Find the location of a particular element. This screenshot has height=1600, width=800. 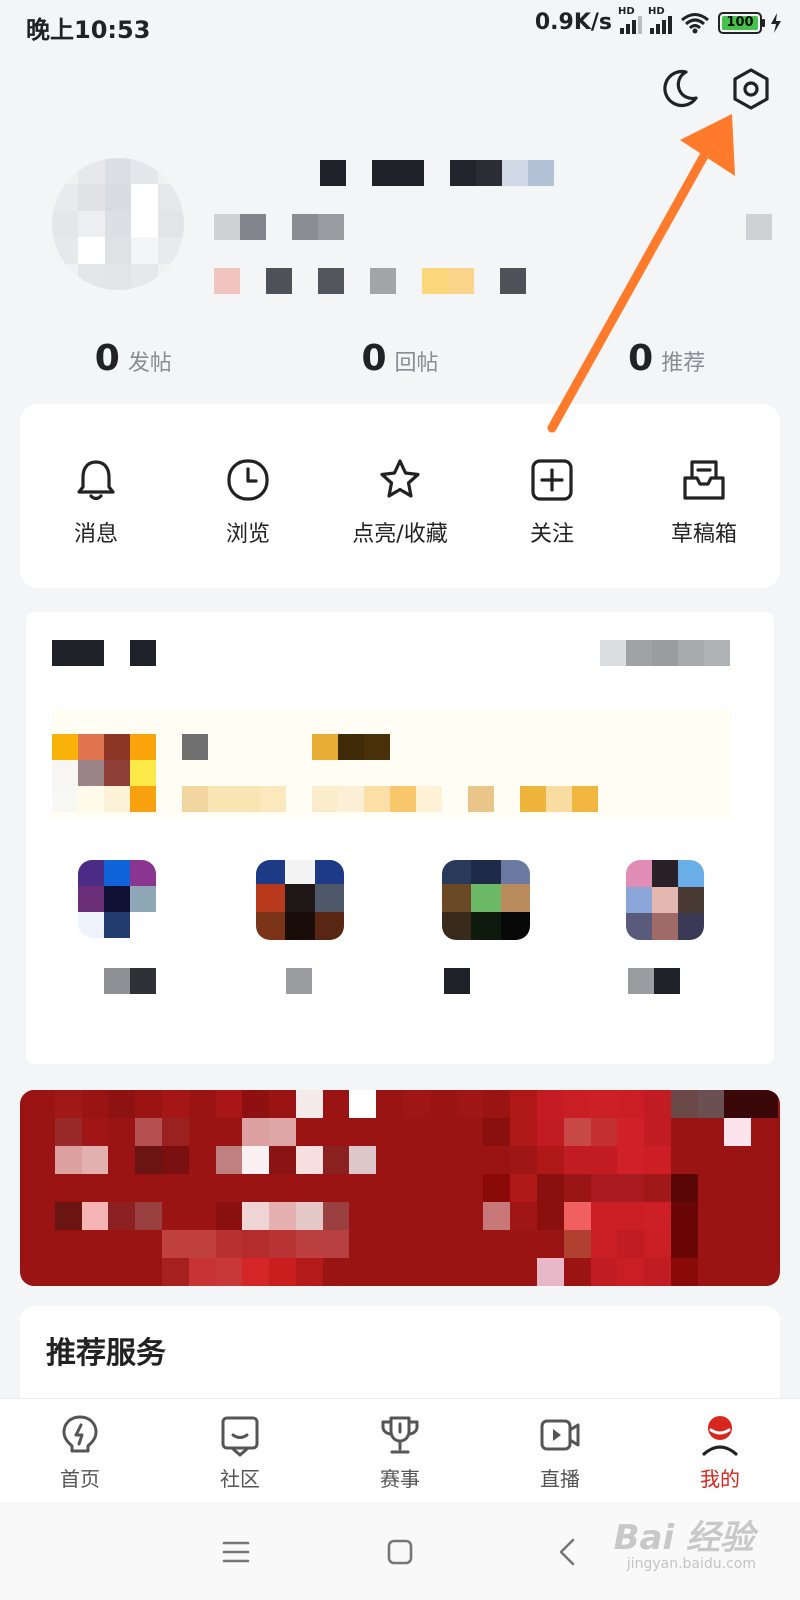

username-mosaic is located at coordinates (437, 173).